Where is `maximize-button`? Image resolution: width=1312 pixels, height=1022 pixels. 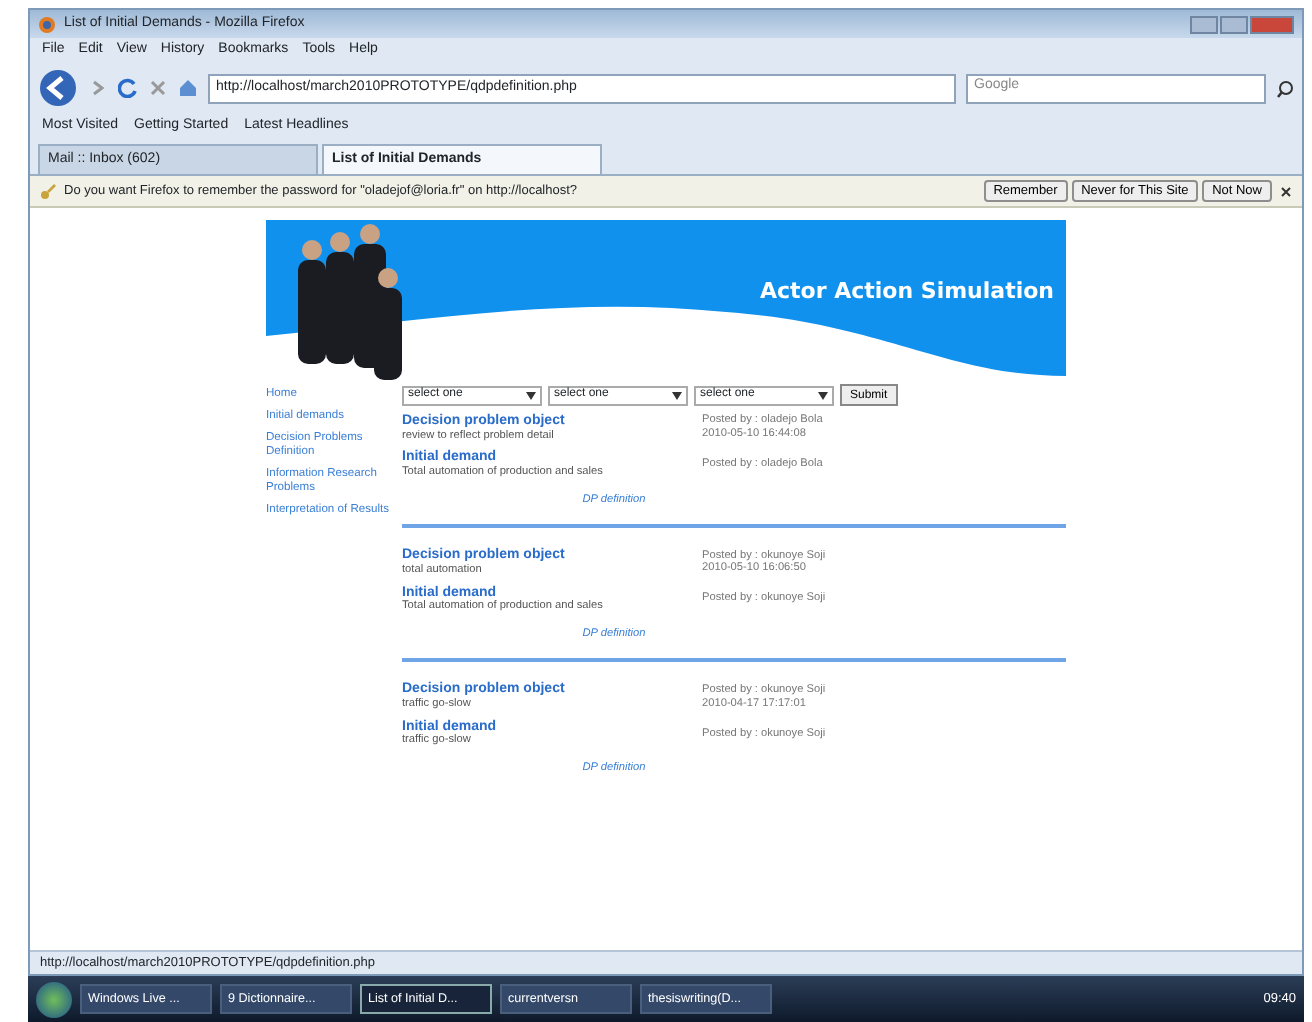
maximize-button is located at coordinates (1234, 24).